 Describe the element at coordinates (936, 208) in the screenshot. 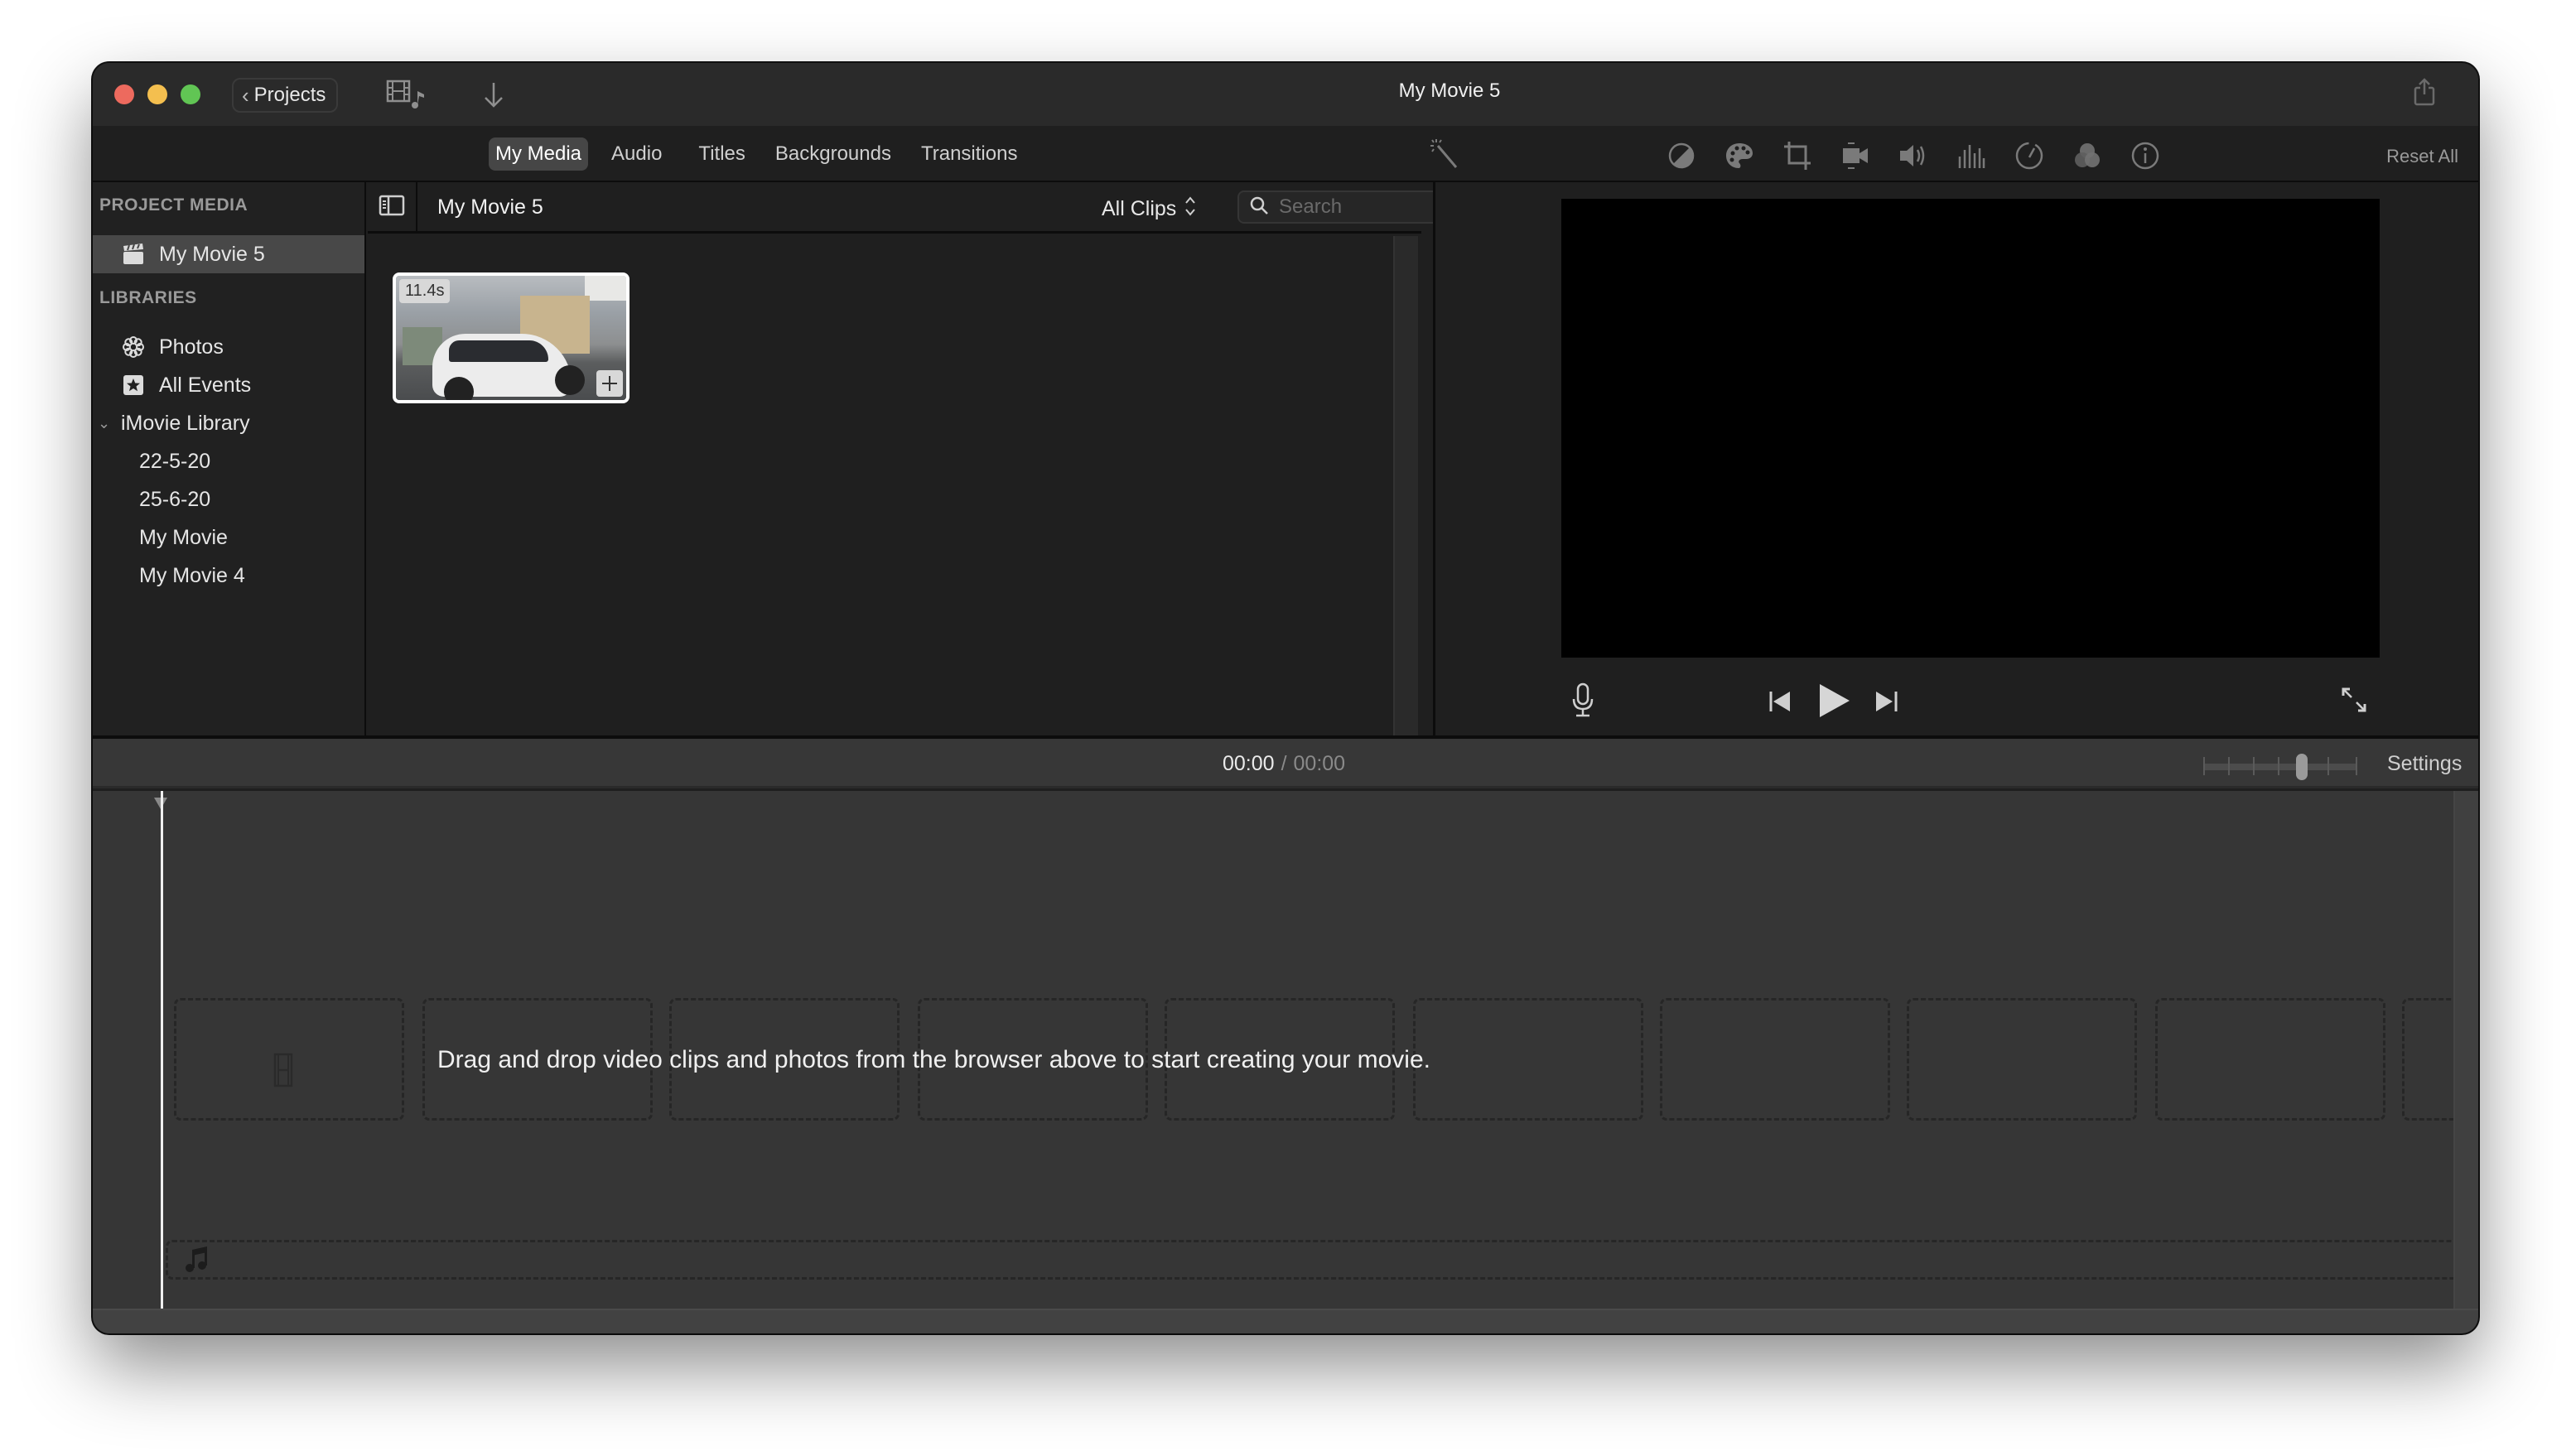

I see `browser-header: My Movie 5 All Clips` at that location.